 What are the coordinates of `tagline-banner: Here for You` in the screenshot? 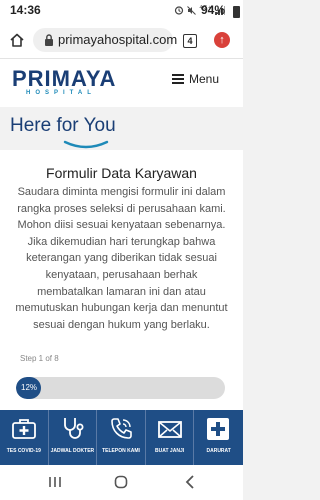 It's located at (121, 128).